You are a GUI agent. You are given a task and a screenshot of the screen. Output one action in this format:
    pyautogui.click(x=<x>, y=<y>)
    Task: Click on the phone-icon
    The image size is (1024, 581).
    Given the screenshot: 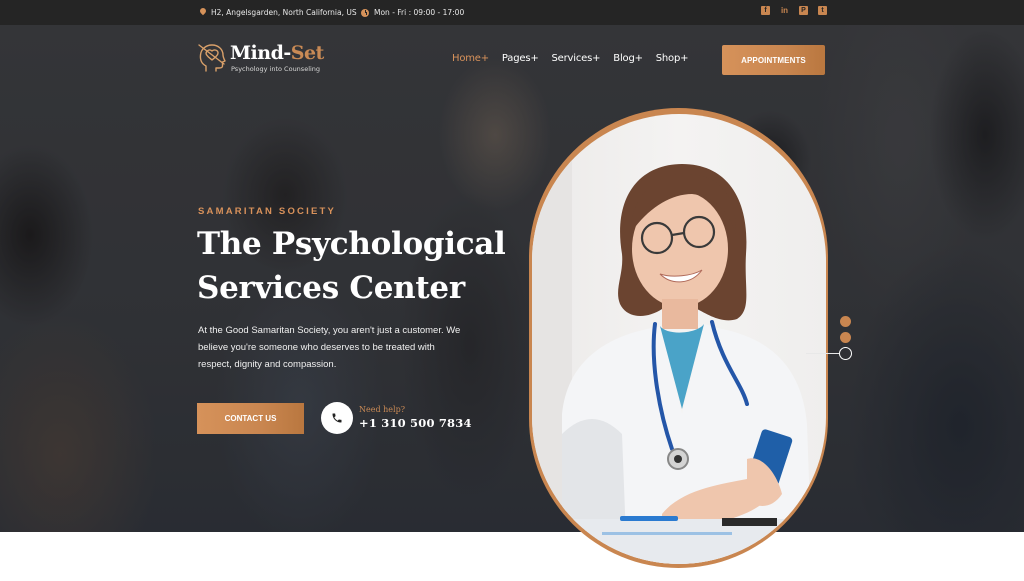 What is the action you would take?
    pyautogui.click(x=337, y=418)
    